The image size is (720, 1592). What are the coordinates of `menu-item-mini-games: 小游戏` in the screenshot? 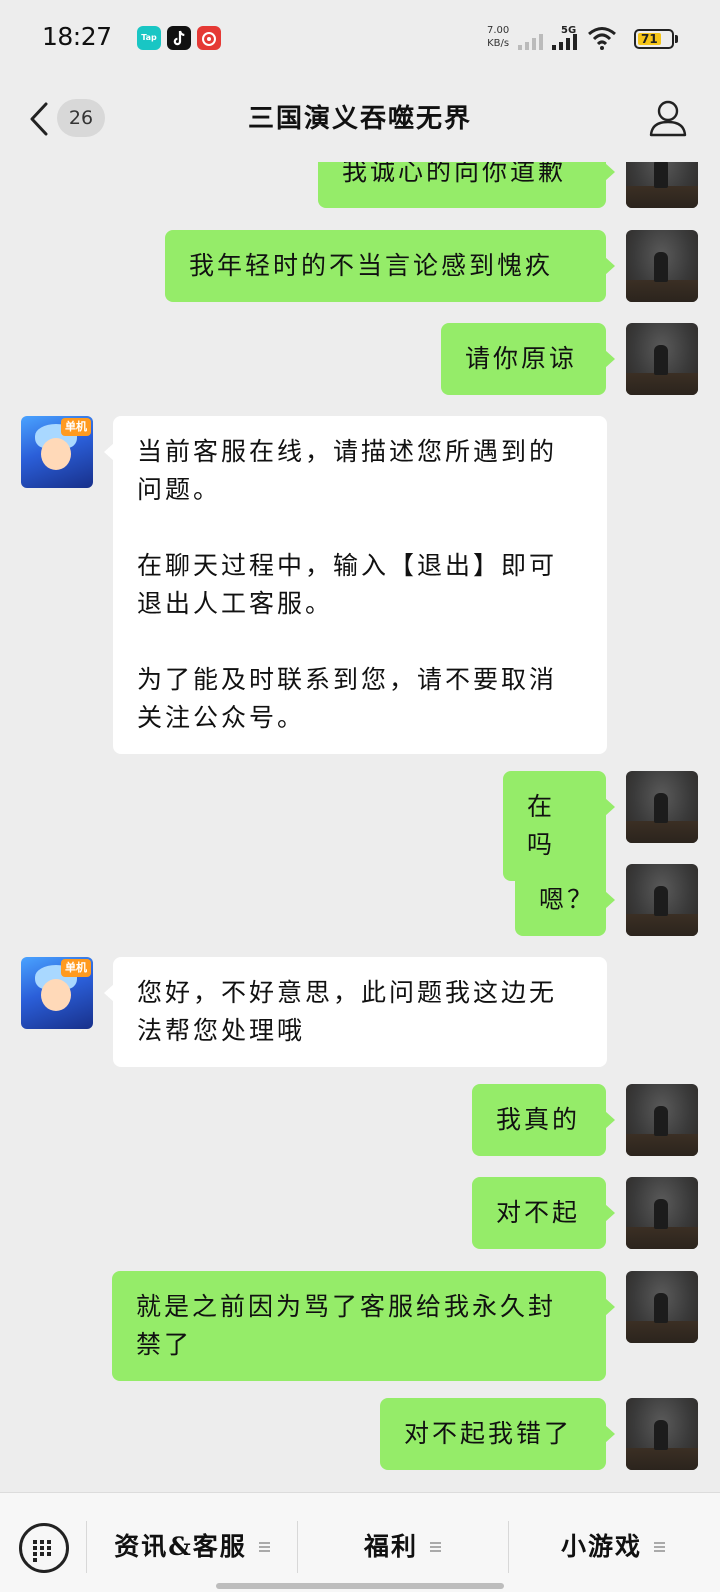 It's located at (613, 1547).